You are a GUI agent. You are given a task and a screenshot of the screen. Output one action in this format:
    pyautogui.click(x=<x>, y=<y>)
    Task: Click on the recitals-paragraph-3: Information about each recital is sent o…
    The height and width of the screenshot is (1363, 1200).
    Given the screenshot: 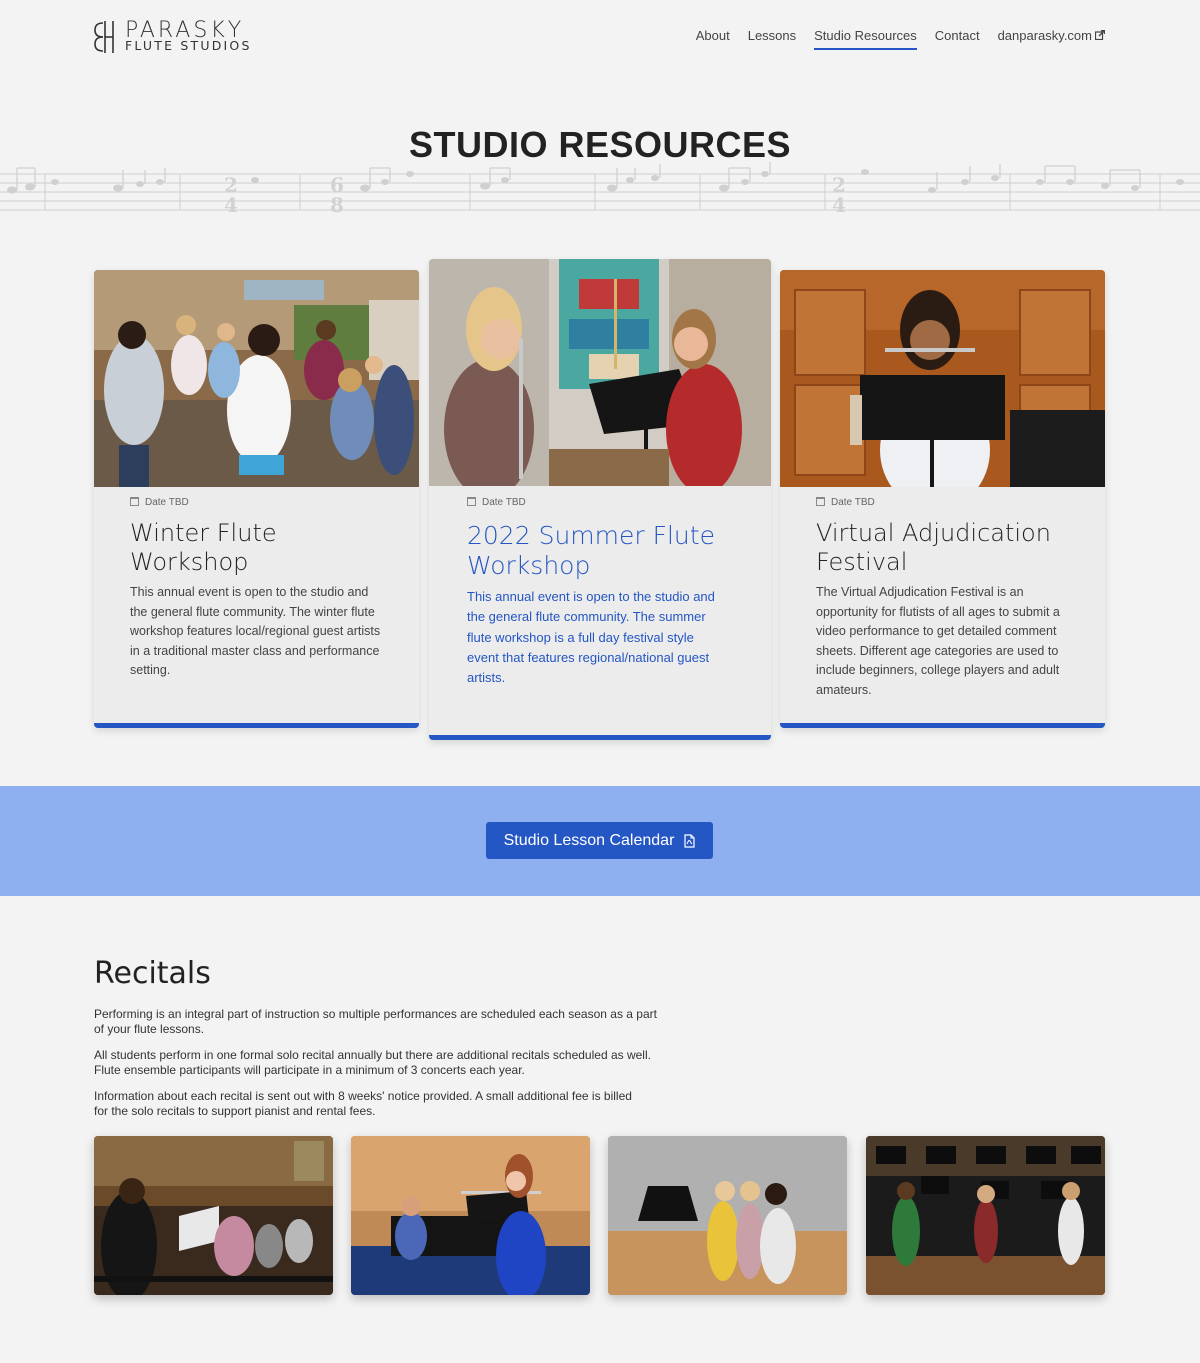 What is the action you would take?
    pyautogui.click(x=363, y=1103)
    